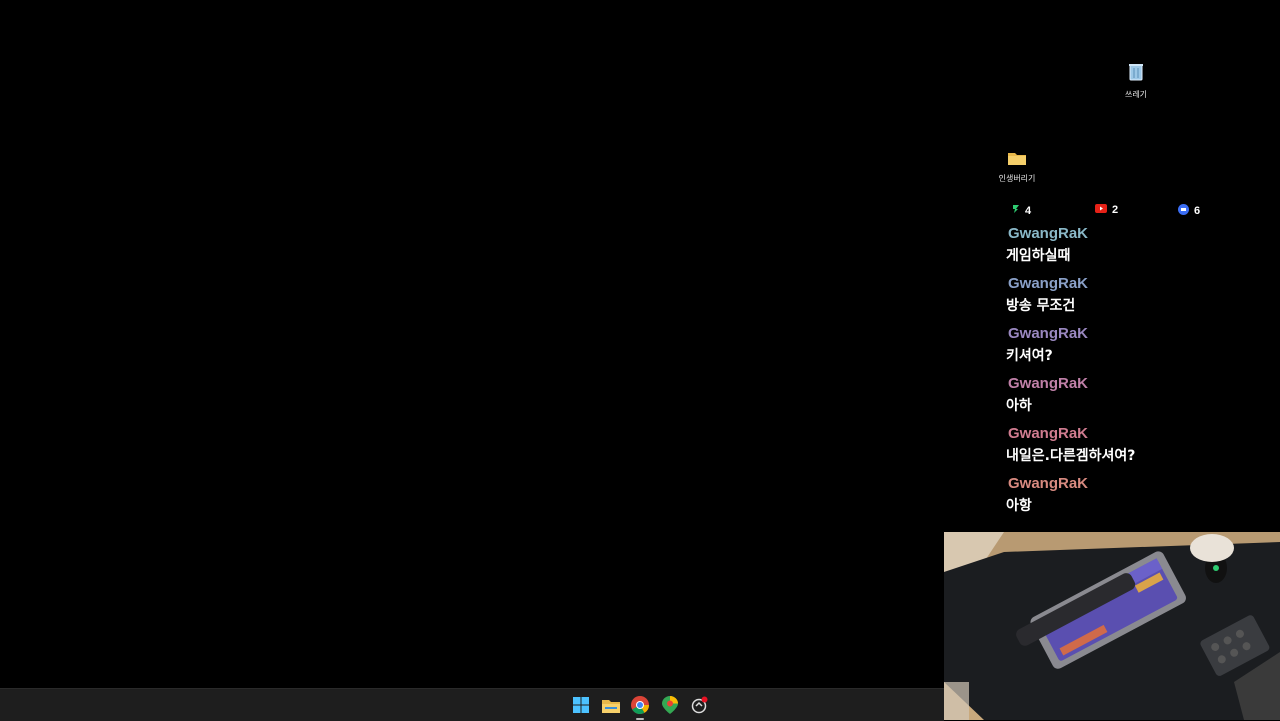  I want to click on chat-text: 내일은.다른겜하셔여?, so click(1071, 456).